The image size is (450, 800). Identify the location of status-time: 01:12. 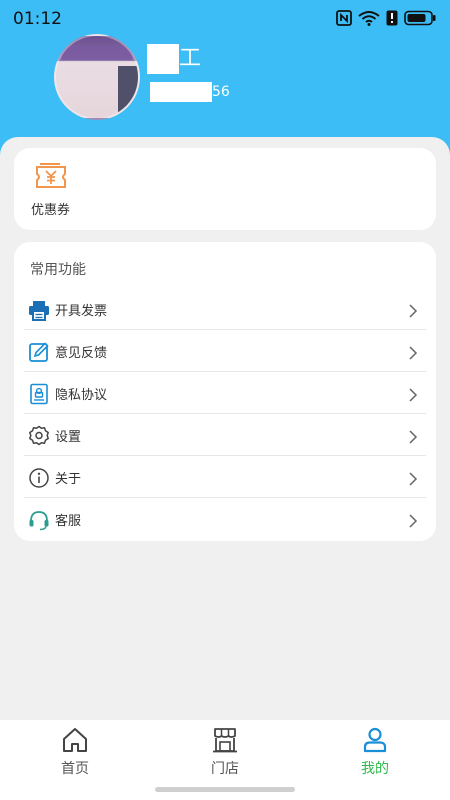
(37, 19).